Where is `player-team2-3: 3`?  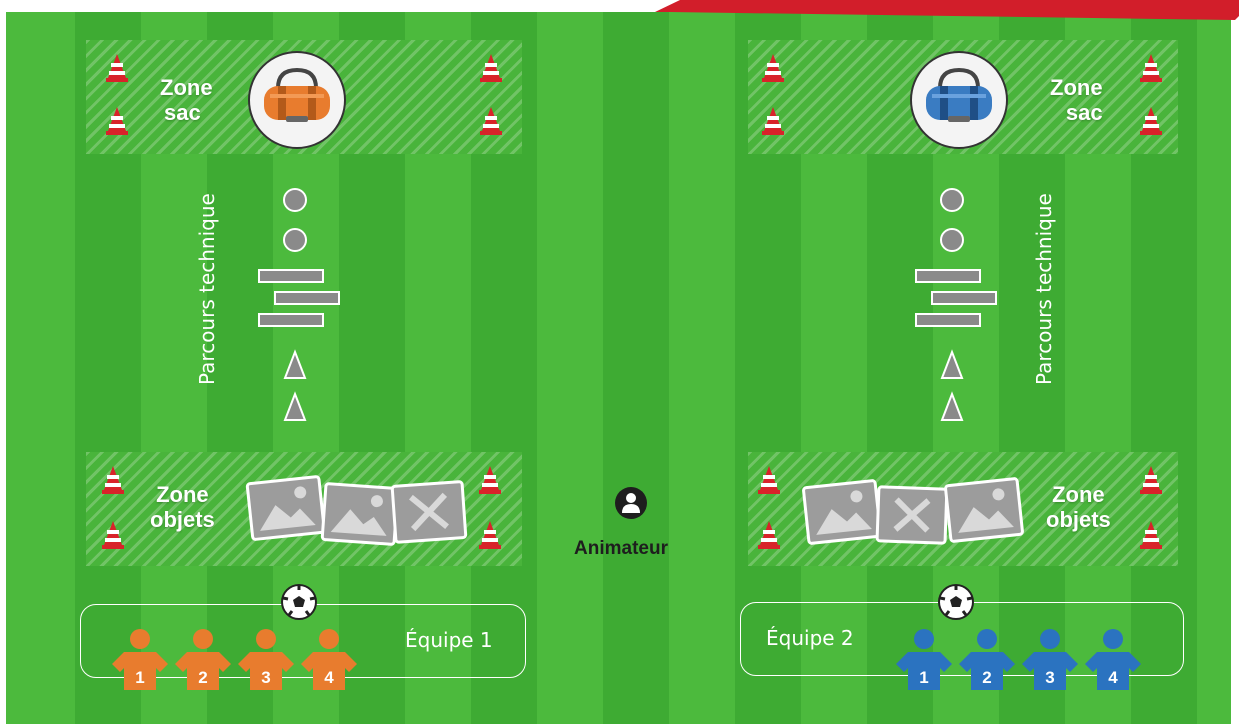
player-team2-3: 3 is located at coordinates (1050, 659).